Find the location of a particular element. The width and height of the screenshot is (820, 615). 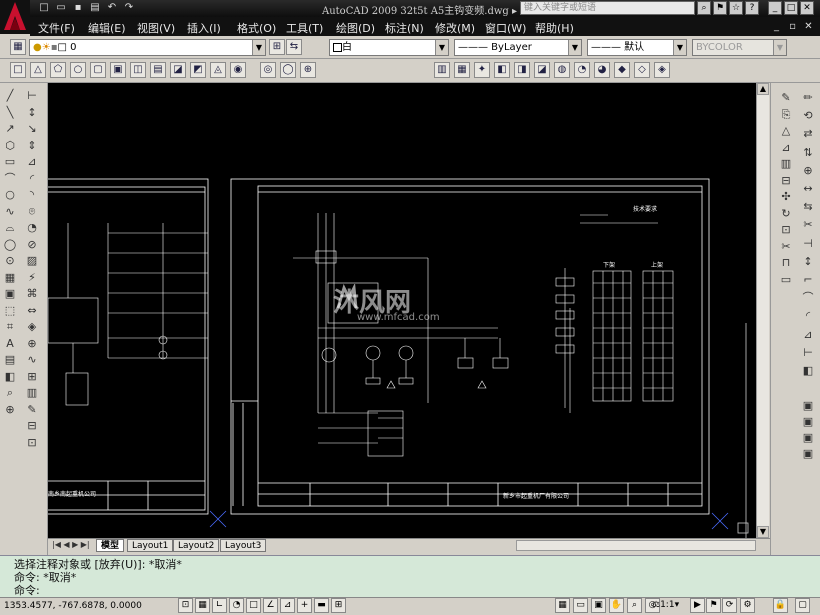

modify2-tool-7-icon: ✂ is located at coordinates (808, 225).